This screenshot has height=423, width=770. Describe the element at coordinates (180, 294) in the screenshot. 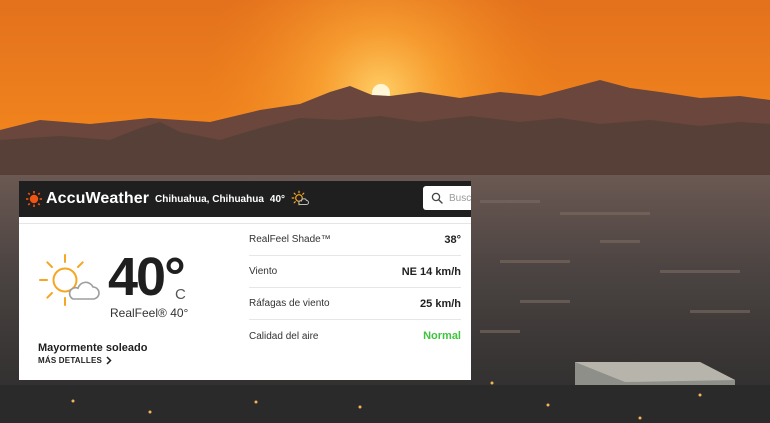

I see `temperature-unit: C` at that location.